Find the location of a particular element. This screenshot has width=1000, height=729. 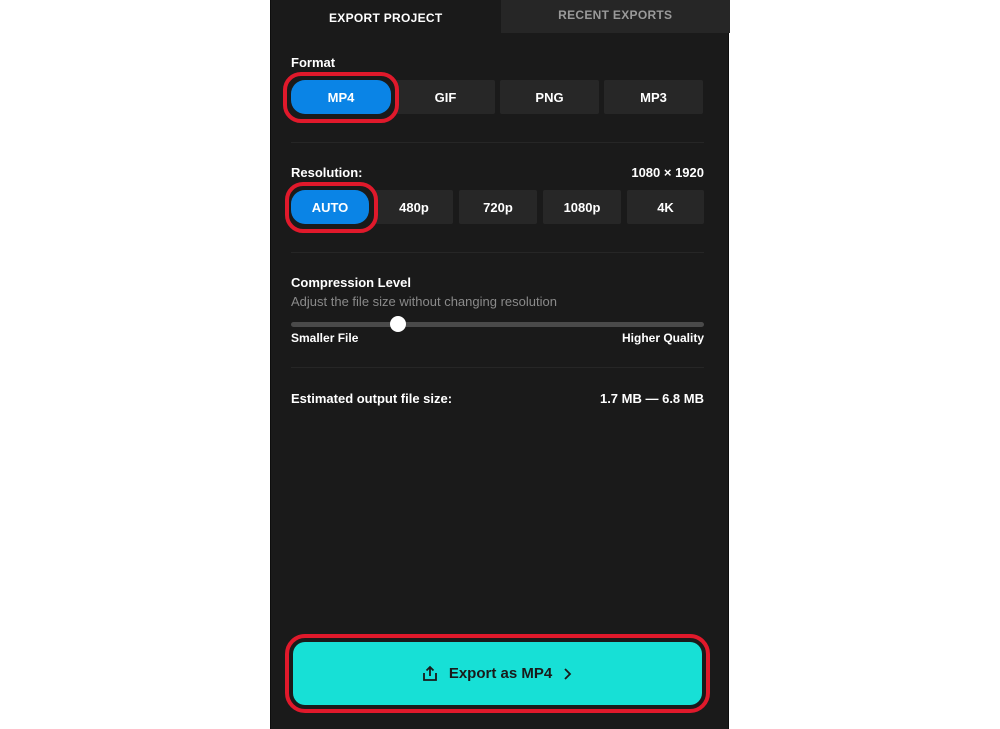

format-gif-button: GIF is located at coordinates (445, 97).